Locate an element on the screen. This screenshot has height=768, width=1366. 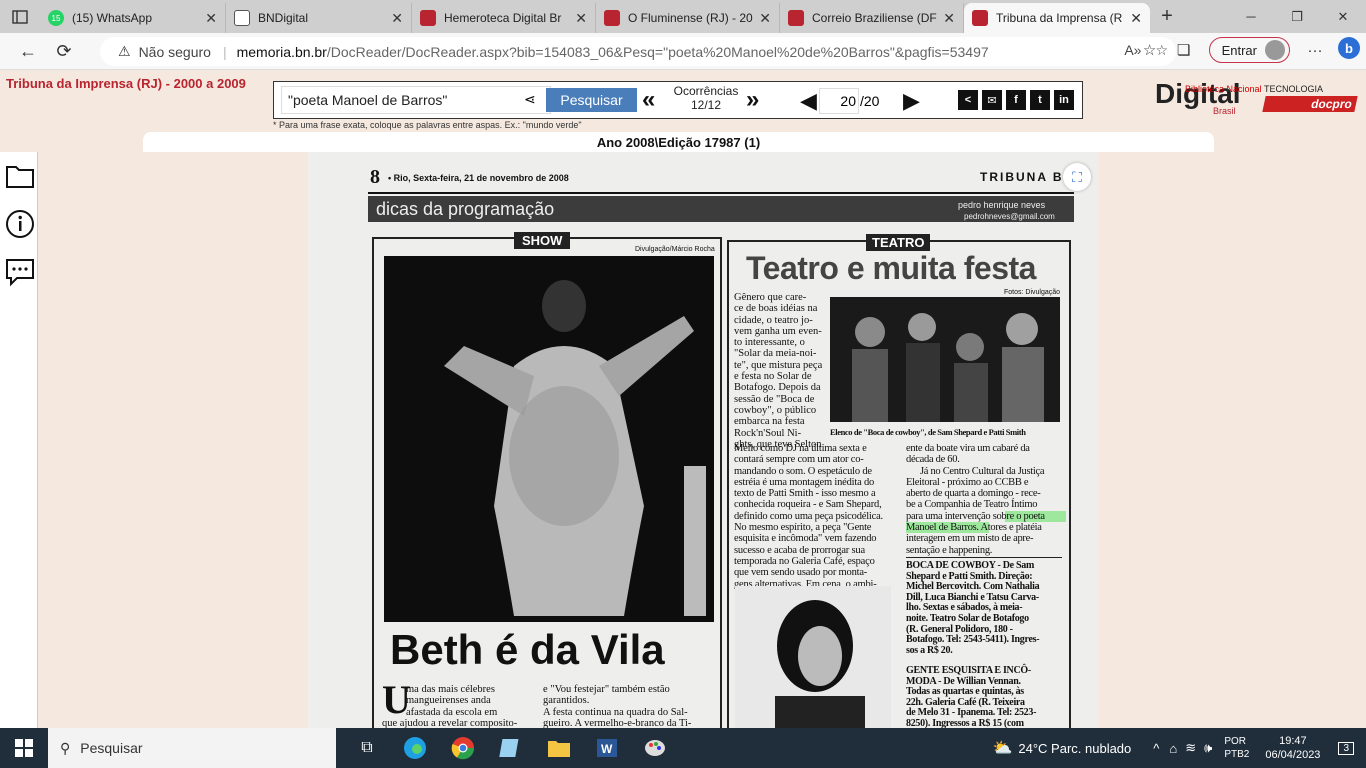
favorites-icon: ☆ is located at coordinates (1150, 50).